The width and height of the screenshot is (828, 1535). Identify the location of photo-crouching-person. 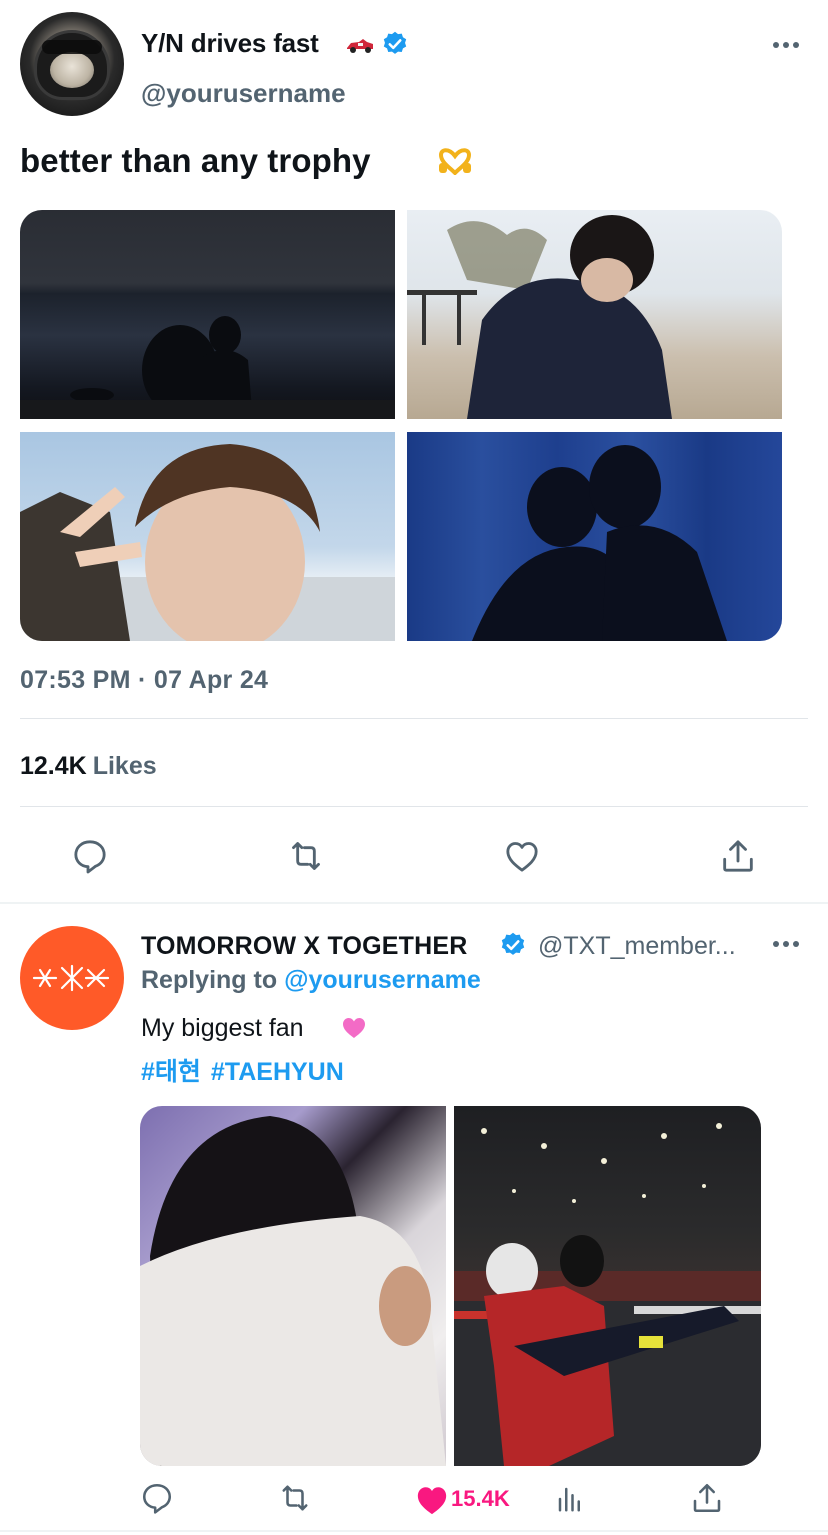
(594, 314).